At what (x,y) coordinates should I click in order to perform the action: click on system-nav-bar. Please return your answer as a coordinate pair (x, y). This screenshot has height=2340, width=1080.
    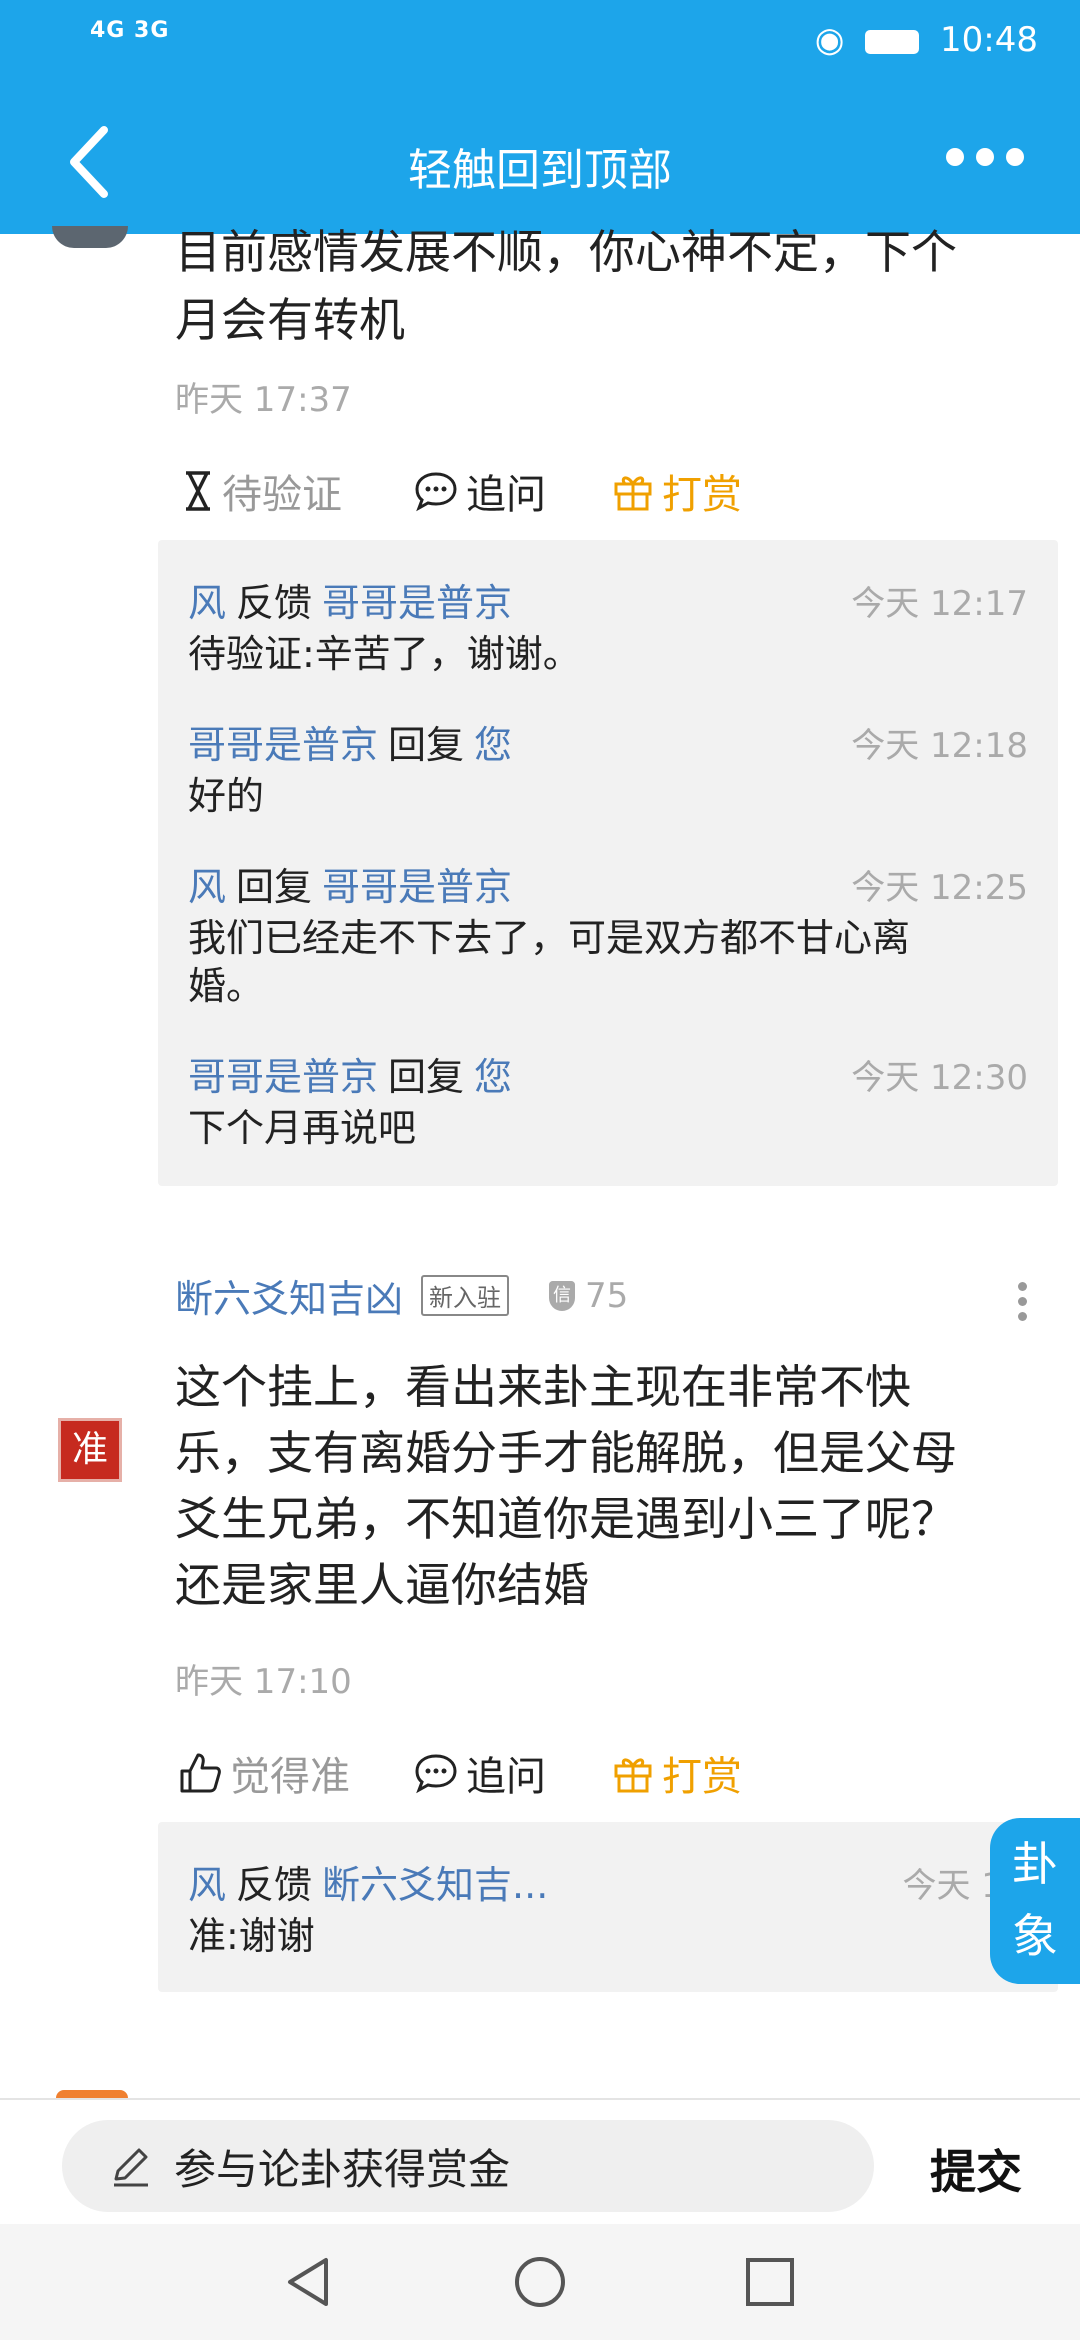
    Looking at the image, I should click on (540, 2282).